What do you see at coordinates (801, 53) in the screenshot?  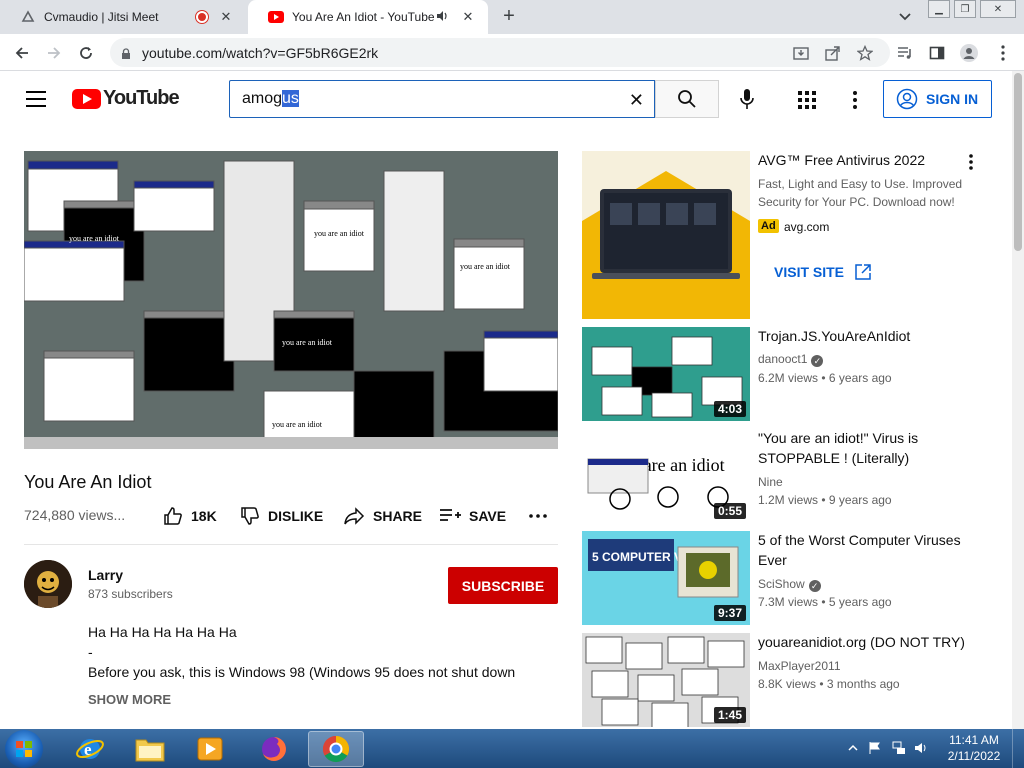 I see `install-app-icon` at bounding box center [801, 53].